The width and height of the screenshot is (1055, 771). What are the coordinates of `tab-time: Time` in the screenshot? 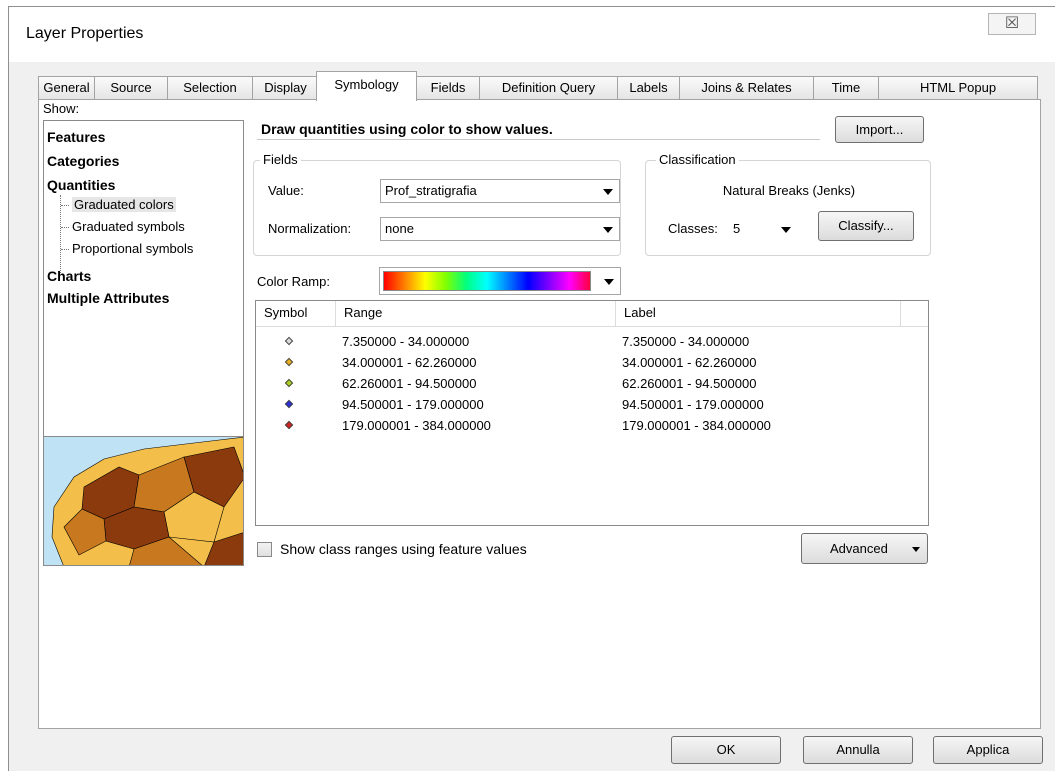 It's located at (846, 88).